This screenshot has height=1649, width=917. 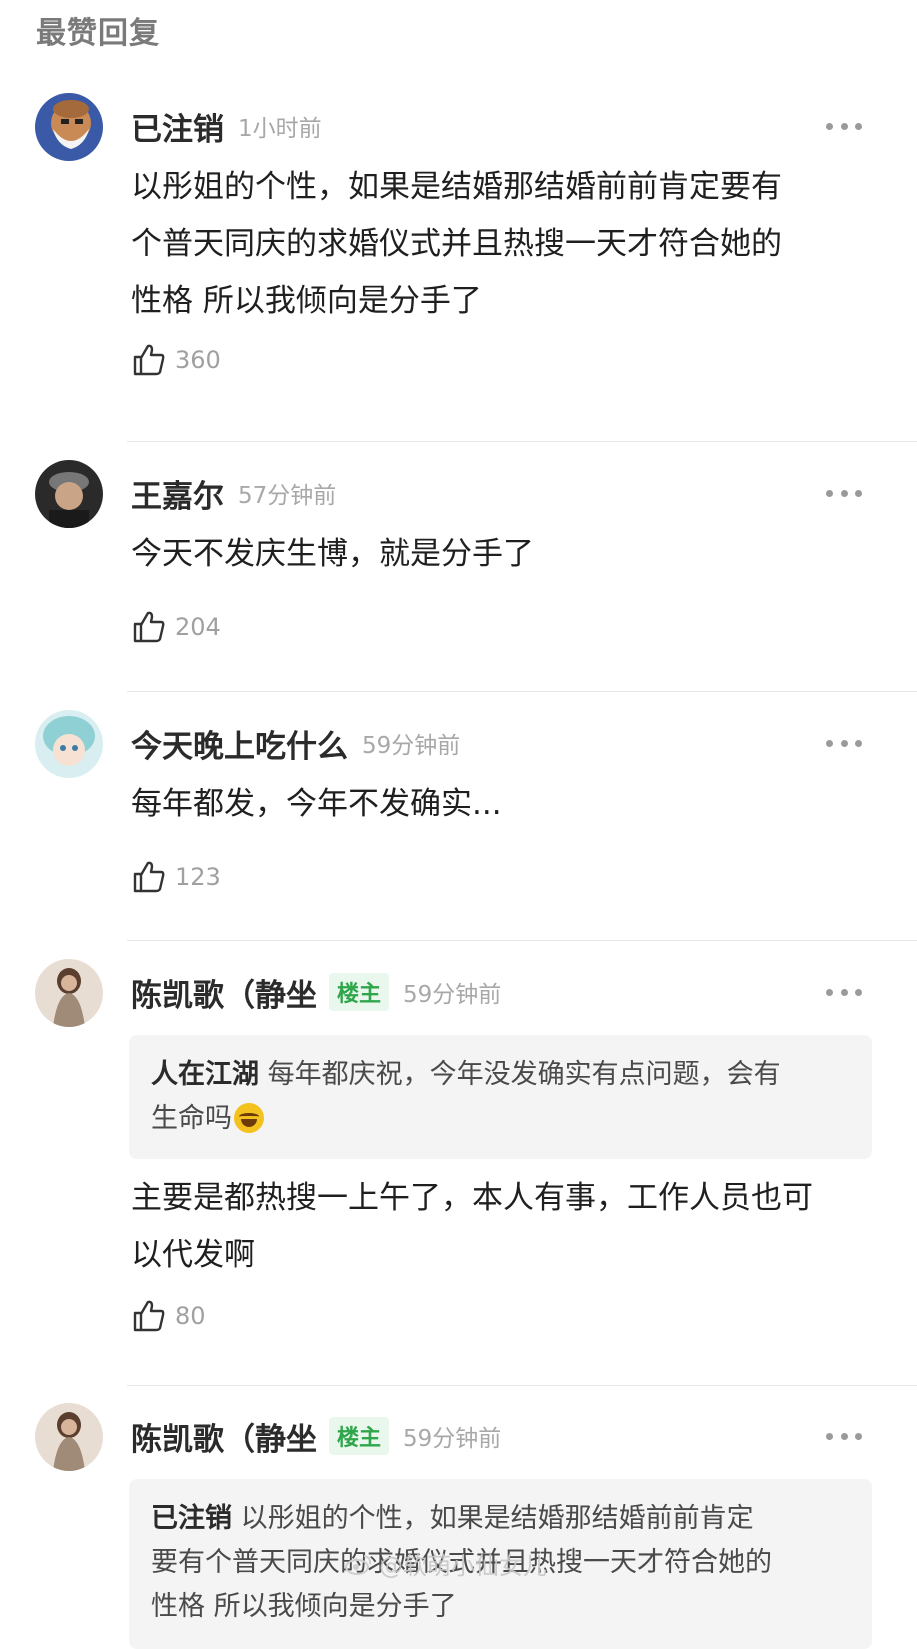 What do you see at coordinates (287, 496) in the screenshot?
I see `timestamp: 57分钟前` at bounding box center [287, 496].